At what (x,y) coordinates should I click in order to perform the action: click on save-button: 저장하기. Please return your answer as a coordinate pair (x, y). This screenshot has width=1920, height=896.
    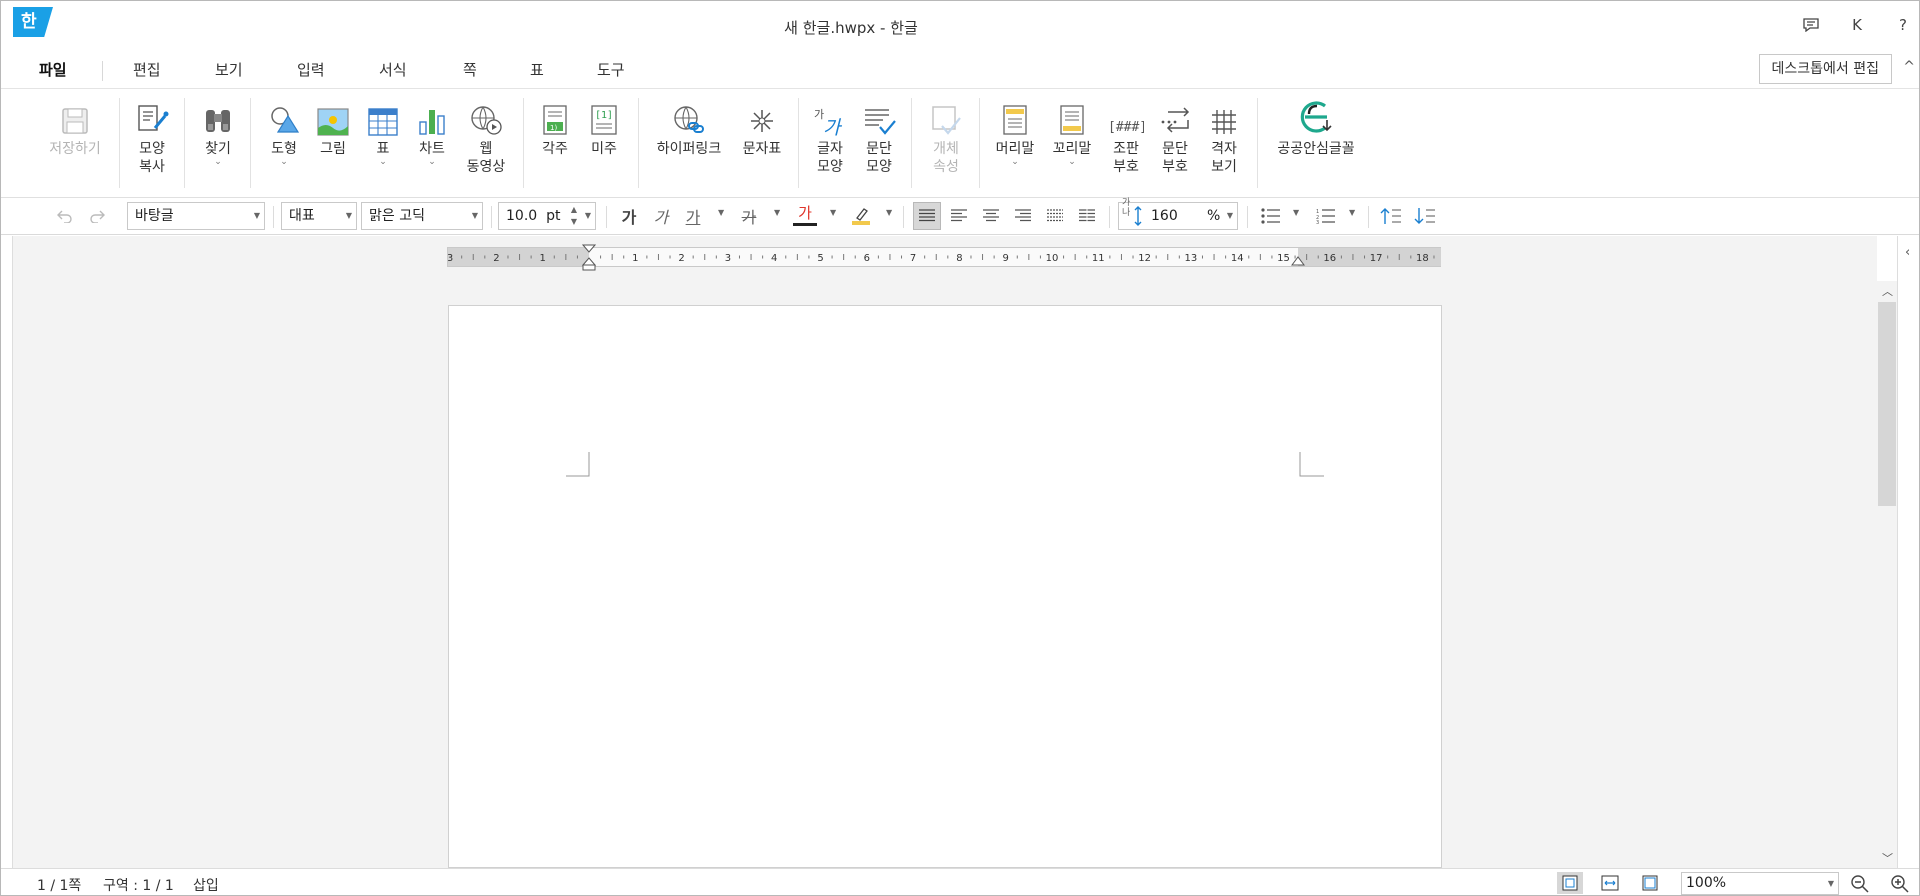
    Looking at the image, I should click on (75, 142).